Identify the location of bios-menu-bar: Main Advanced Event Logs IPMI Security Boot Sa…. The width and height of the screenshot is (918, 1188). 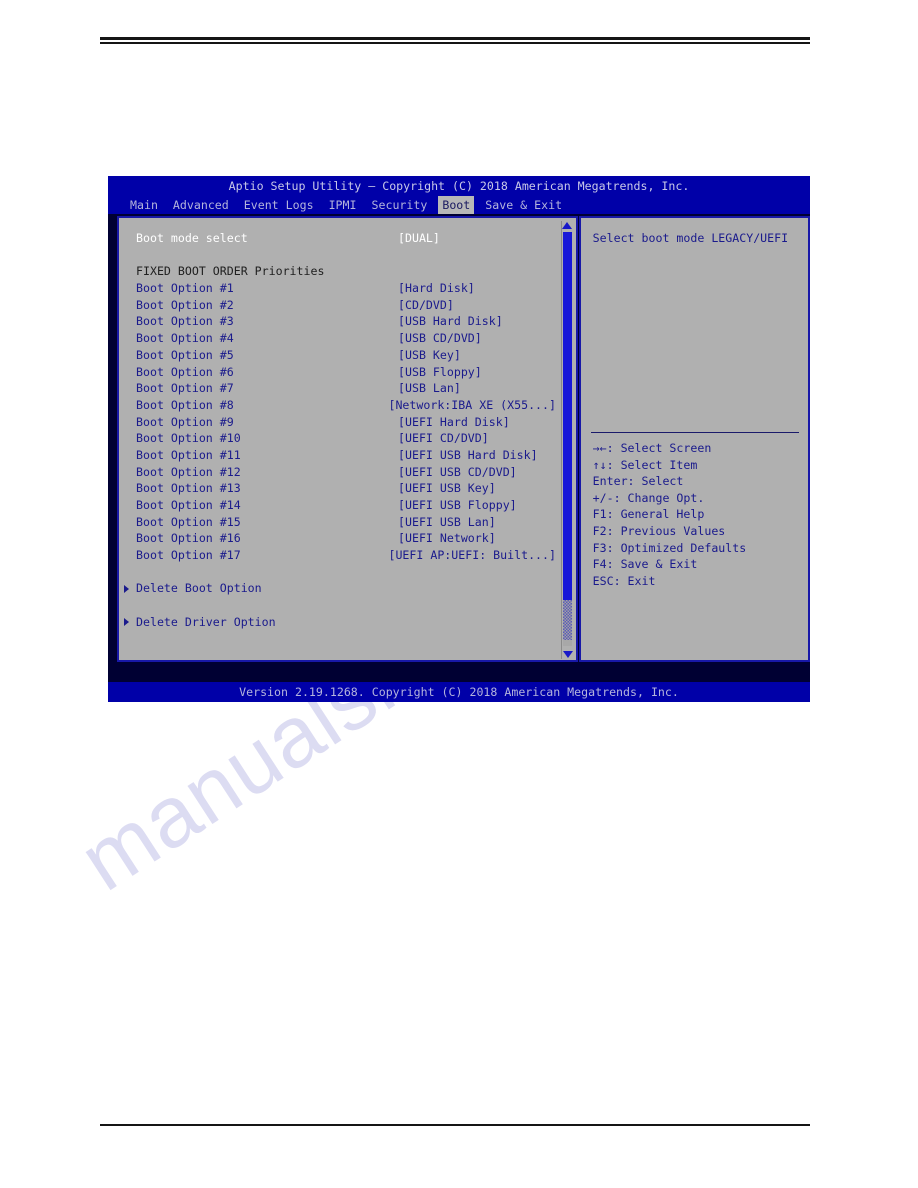
(459, 205).